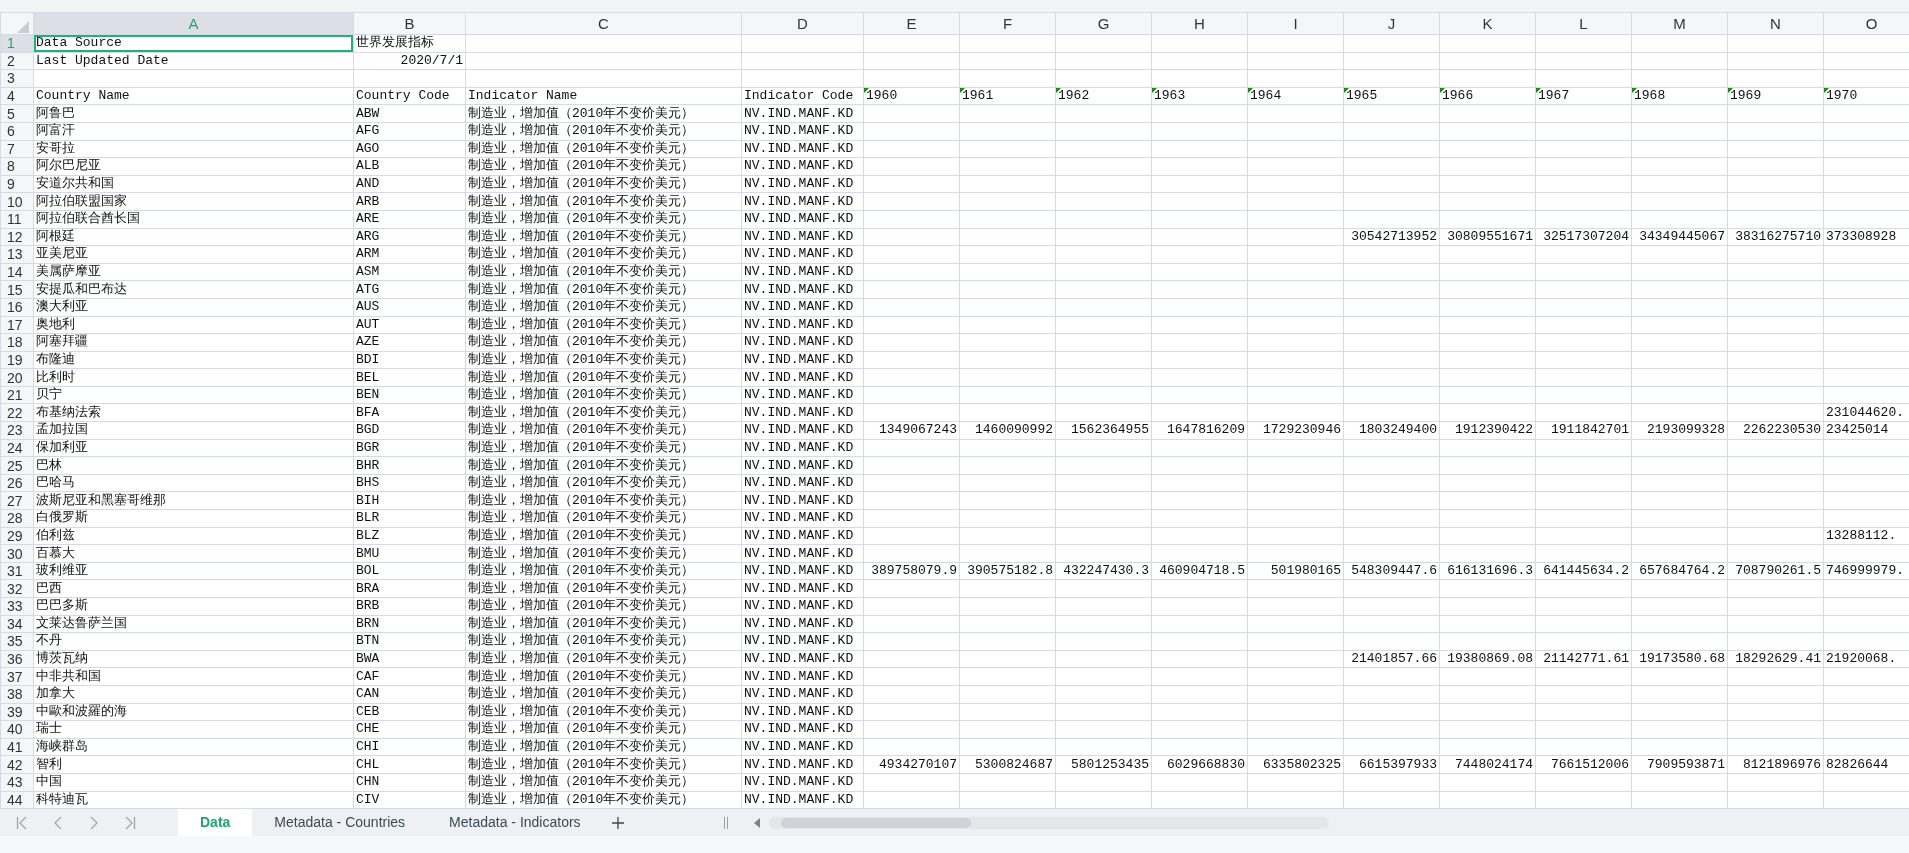 The width and height of the screenshot is (1909, 853). What do you see at coordinates (409, 149) in the screenshot?
I see `table-cell: AGO` at bounding box center [409, 149].